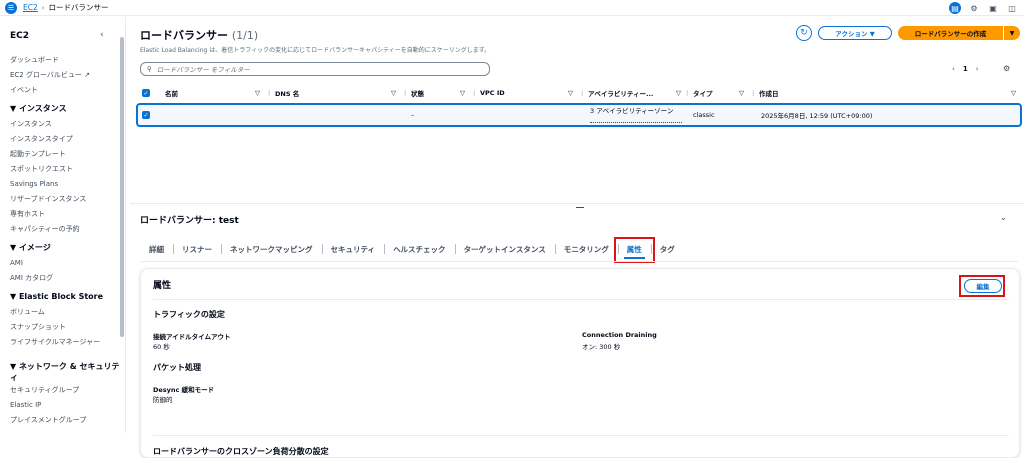  Describe the element at coordinates (1006, 68) in the screenshot. I see `table-settings-icon: ⚙` at that location.